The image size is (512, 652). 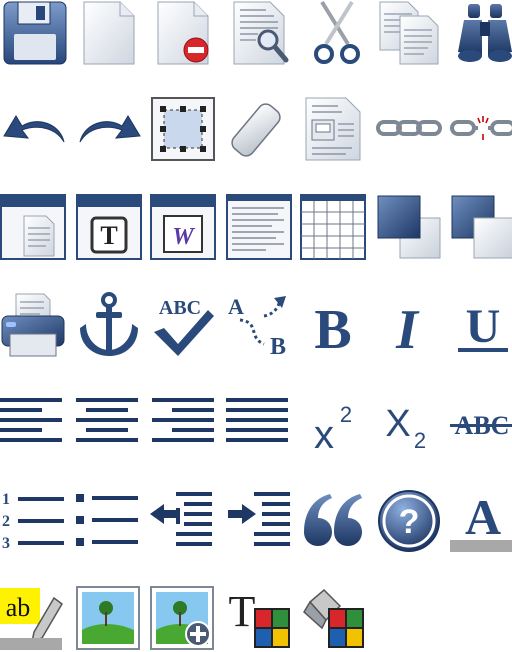 I want to click on send-to-back-icon, so click(x=481, y=227).